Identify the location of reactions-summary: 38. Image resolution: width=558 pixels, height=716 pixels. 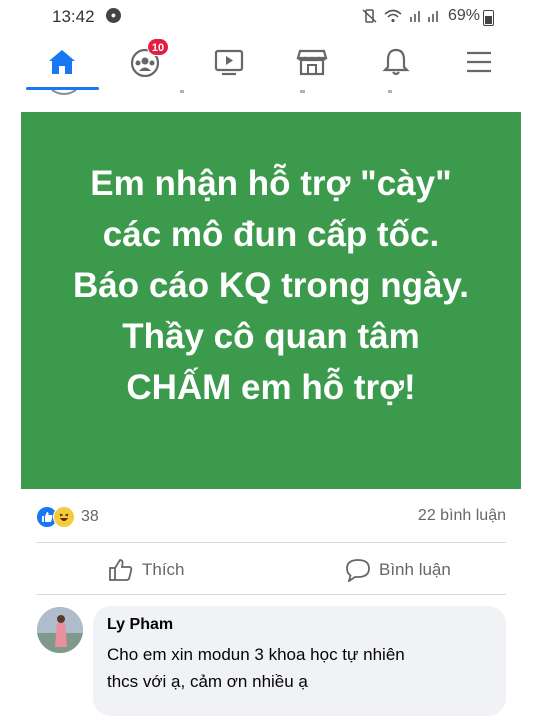
(67, 517).